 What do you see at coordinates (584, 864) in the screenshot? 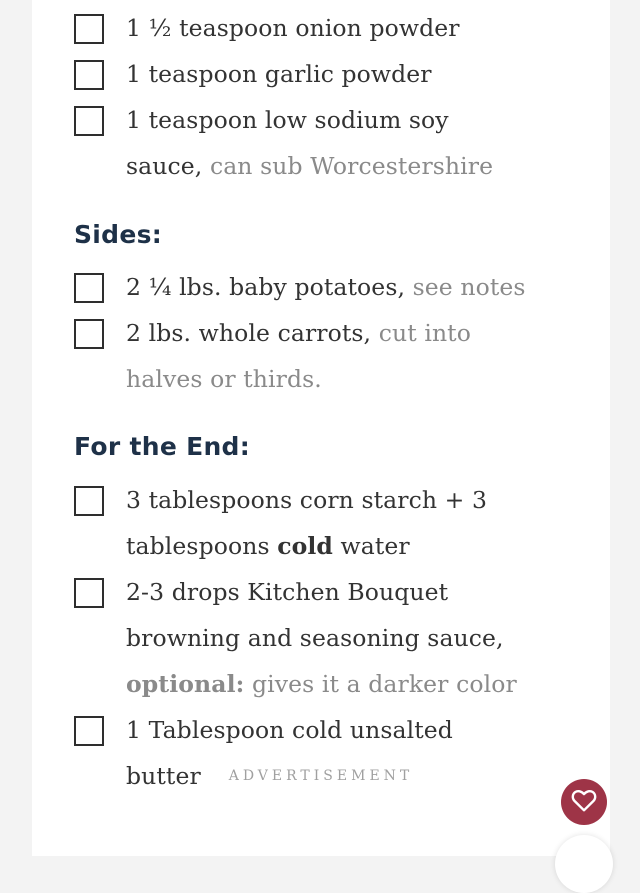
I see `floating-action-button` at bounding box center [584, 864].